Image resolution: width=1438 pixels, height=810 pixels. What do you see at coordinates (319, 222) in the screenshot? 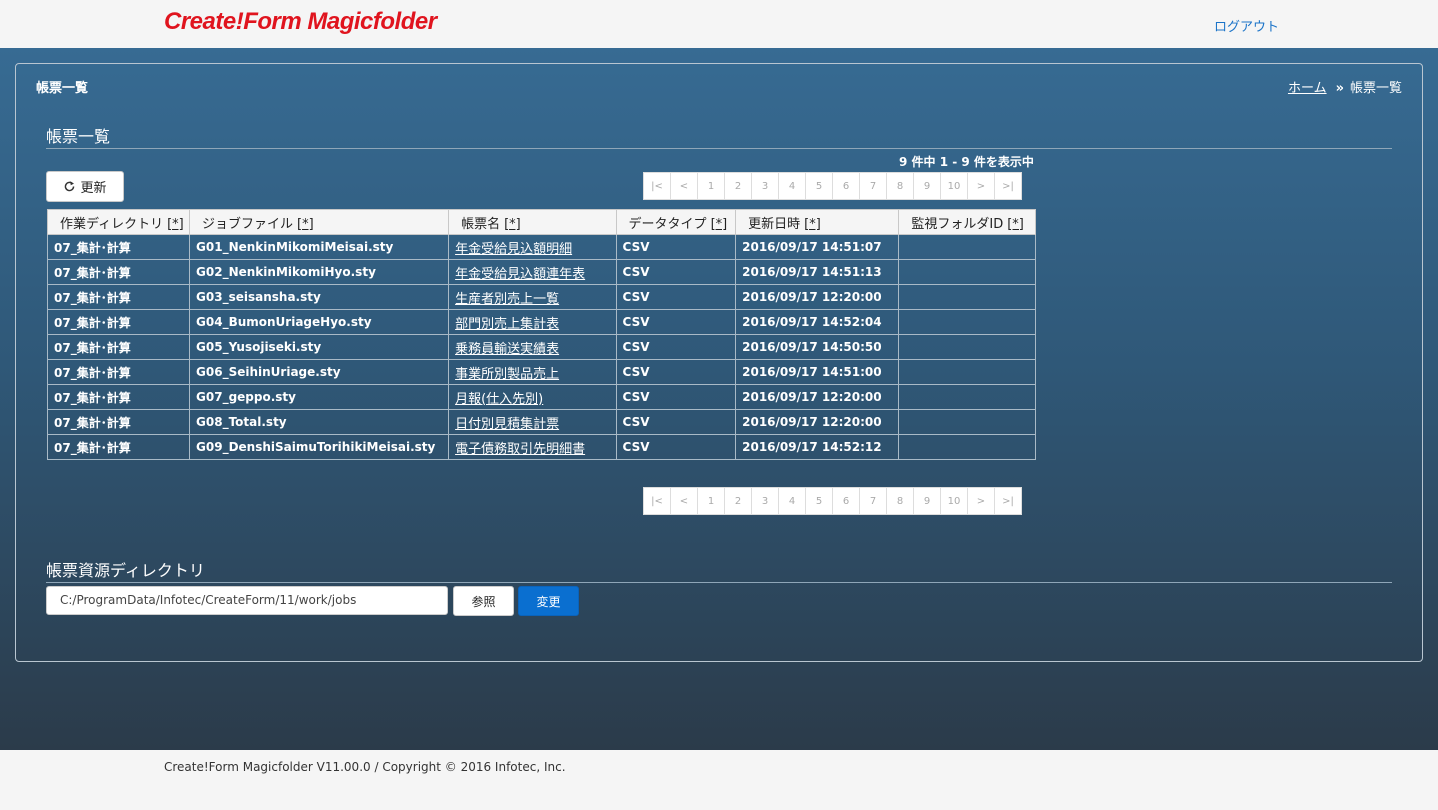
I see `column-header: ジョブファイル [*]` at bounding box center [319, 222].